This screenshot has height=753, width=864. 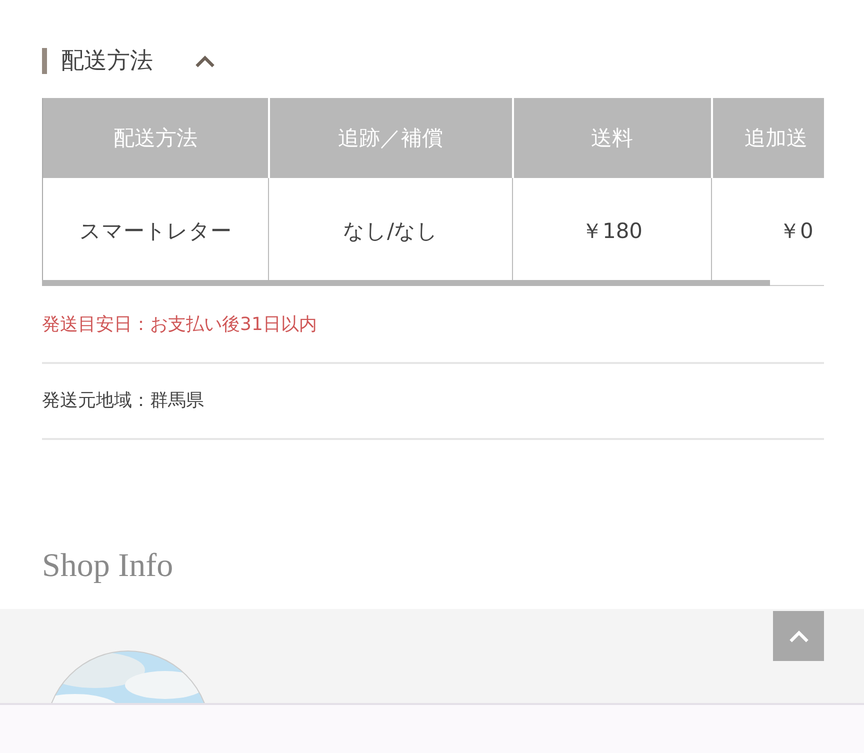 What do you see at coordinates (612, 138) in the screenshot?
I see `column-header: 送料` at bounding box center [612, 138].